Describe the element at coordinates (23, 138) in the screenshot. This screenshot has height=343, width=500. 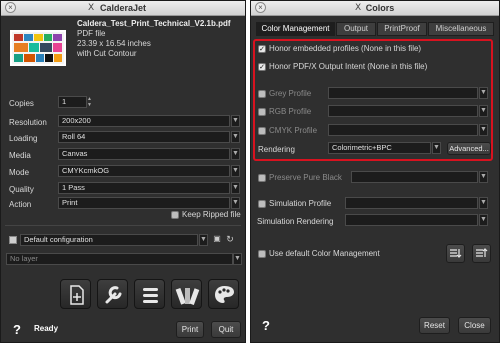
I see `loading-label: Loading` at that location.